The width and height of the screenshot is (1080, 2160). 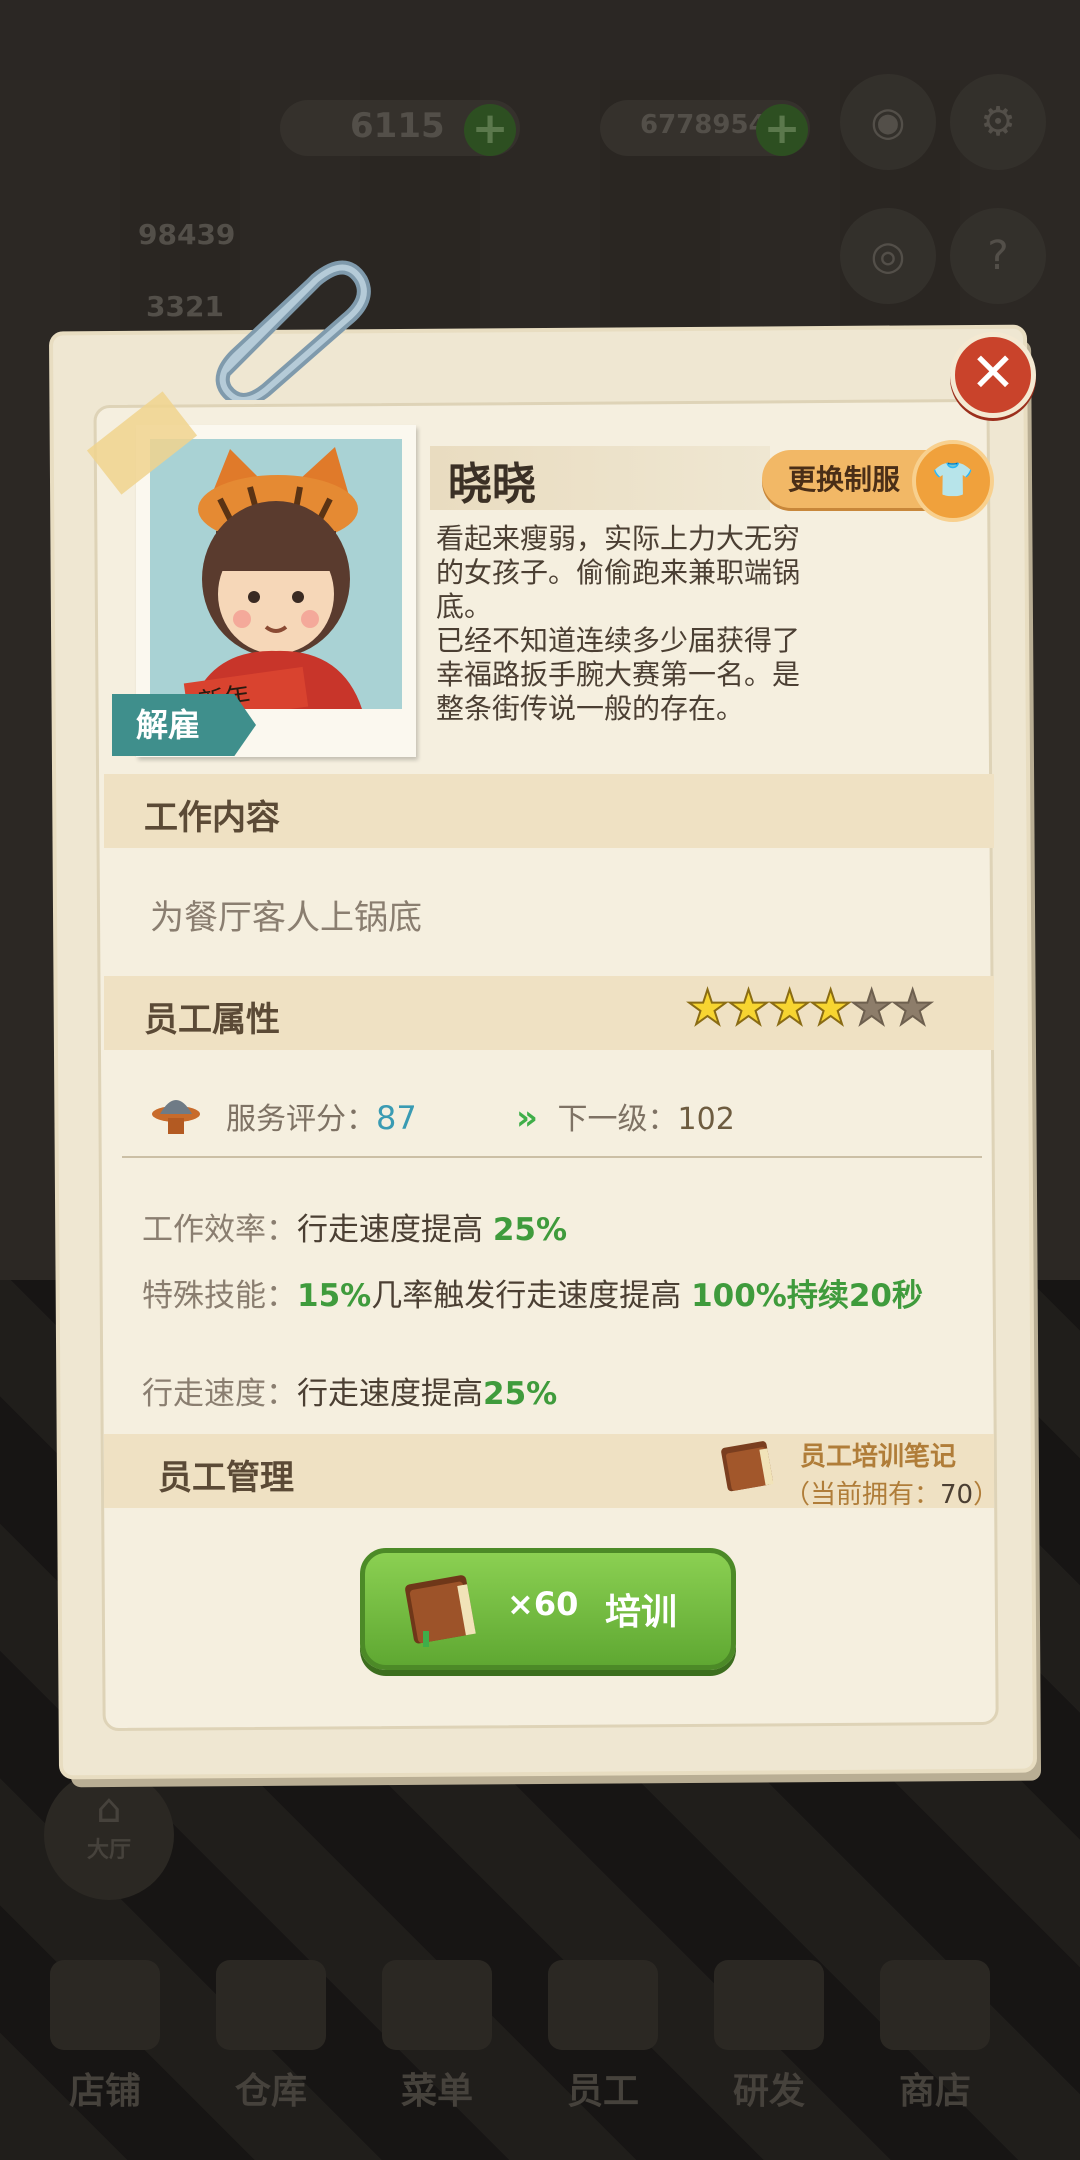 What do you see at coordinates (301, 1119) in the screenshot?
I see `service-score-label: 服务评分：` at bounding box center [301, 1119].